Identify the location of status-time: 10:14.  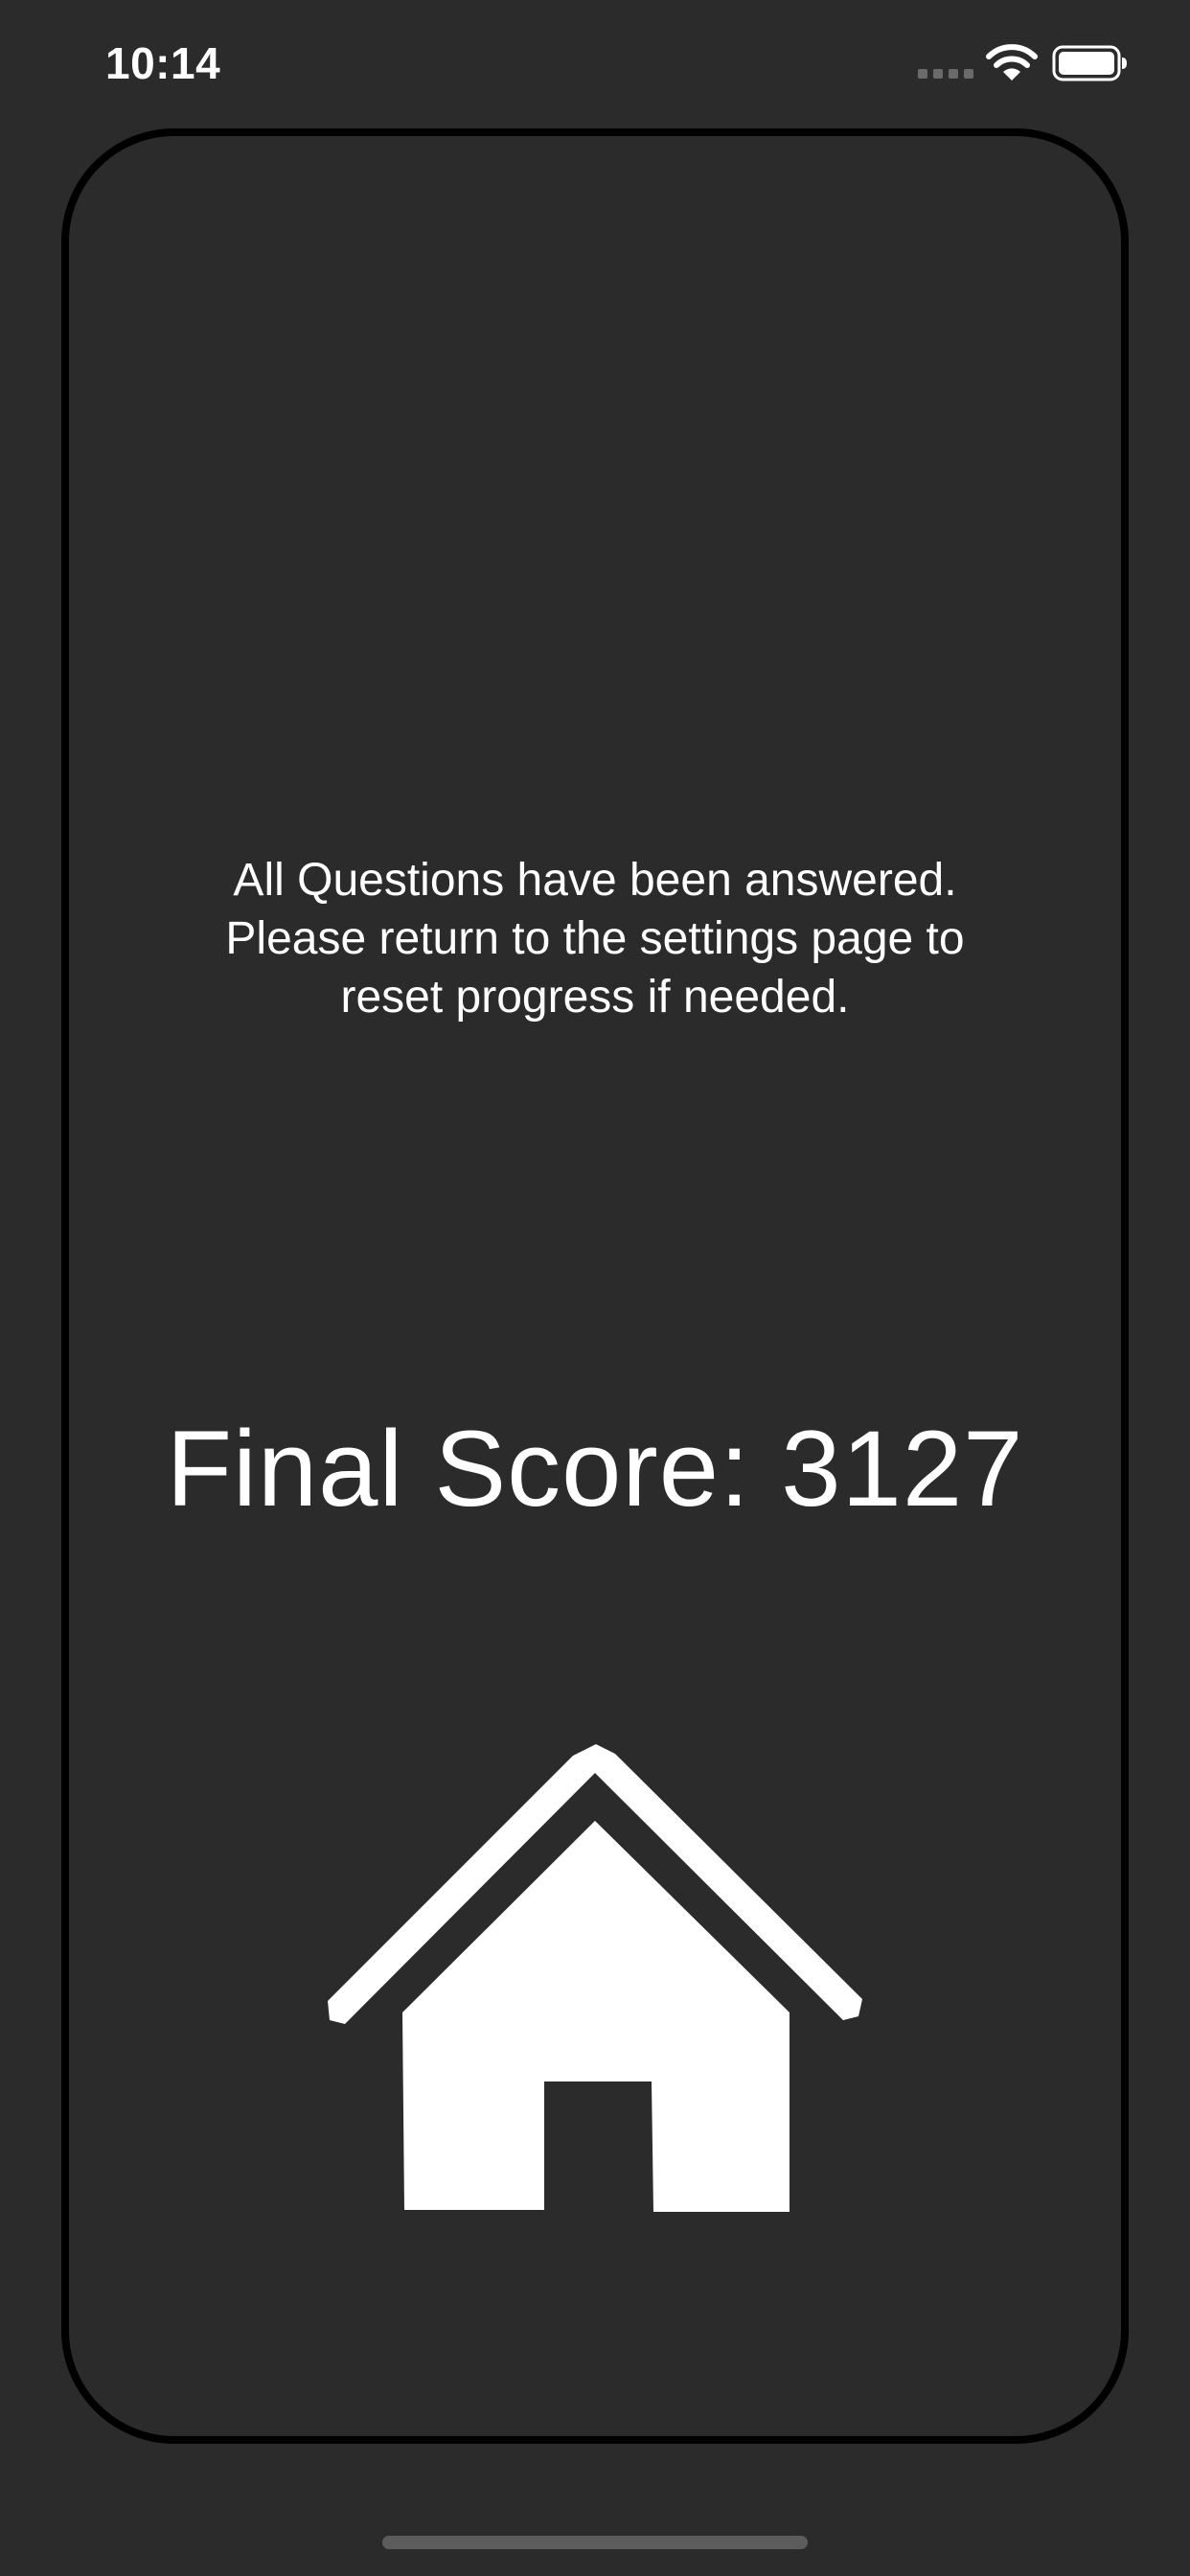
(163, 63).